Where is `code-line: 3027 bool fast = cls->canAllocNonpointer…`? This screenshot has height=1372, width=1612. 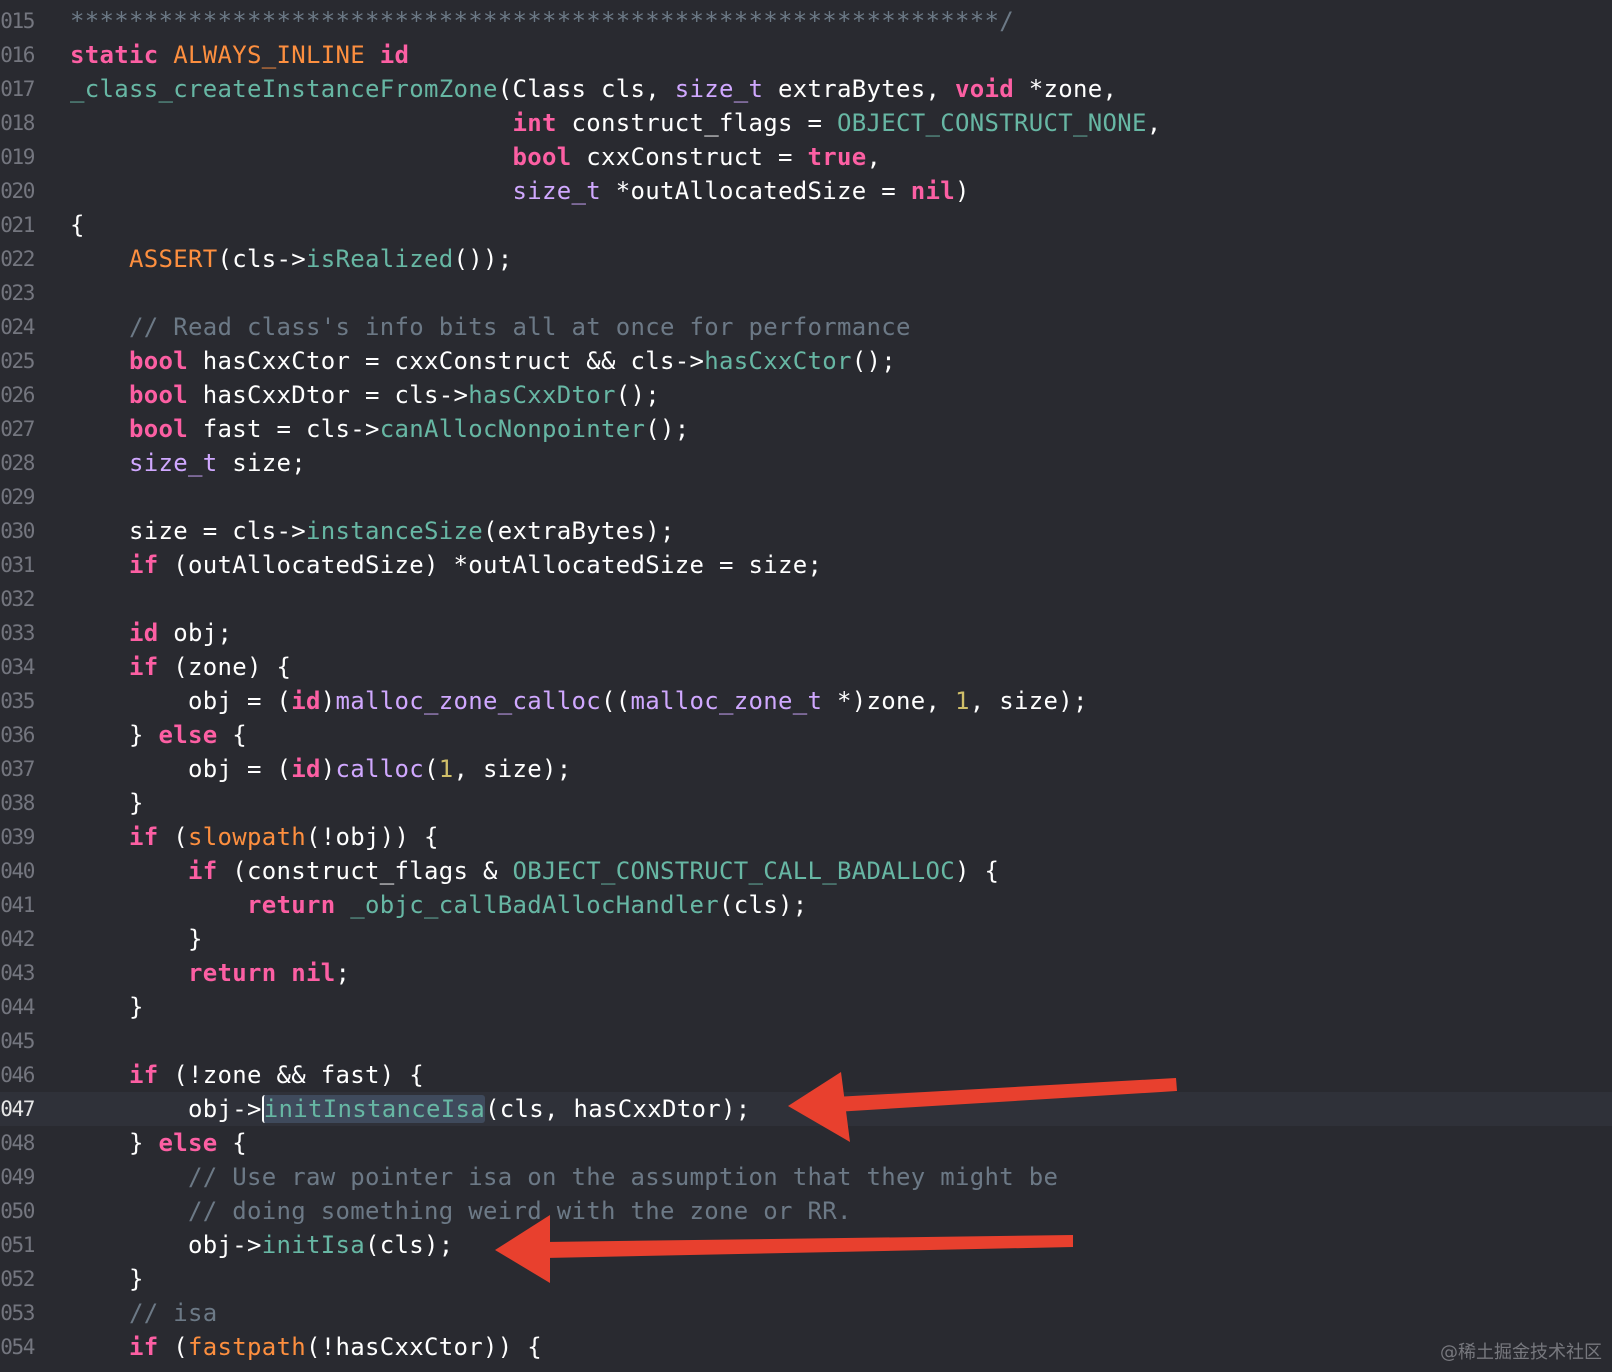
code-line: 3027 bool fast = cls->canAllocNonpointer… is located at coordinates (806, 429).